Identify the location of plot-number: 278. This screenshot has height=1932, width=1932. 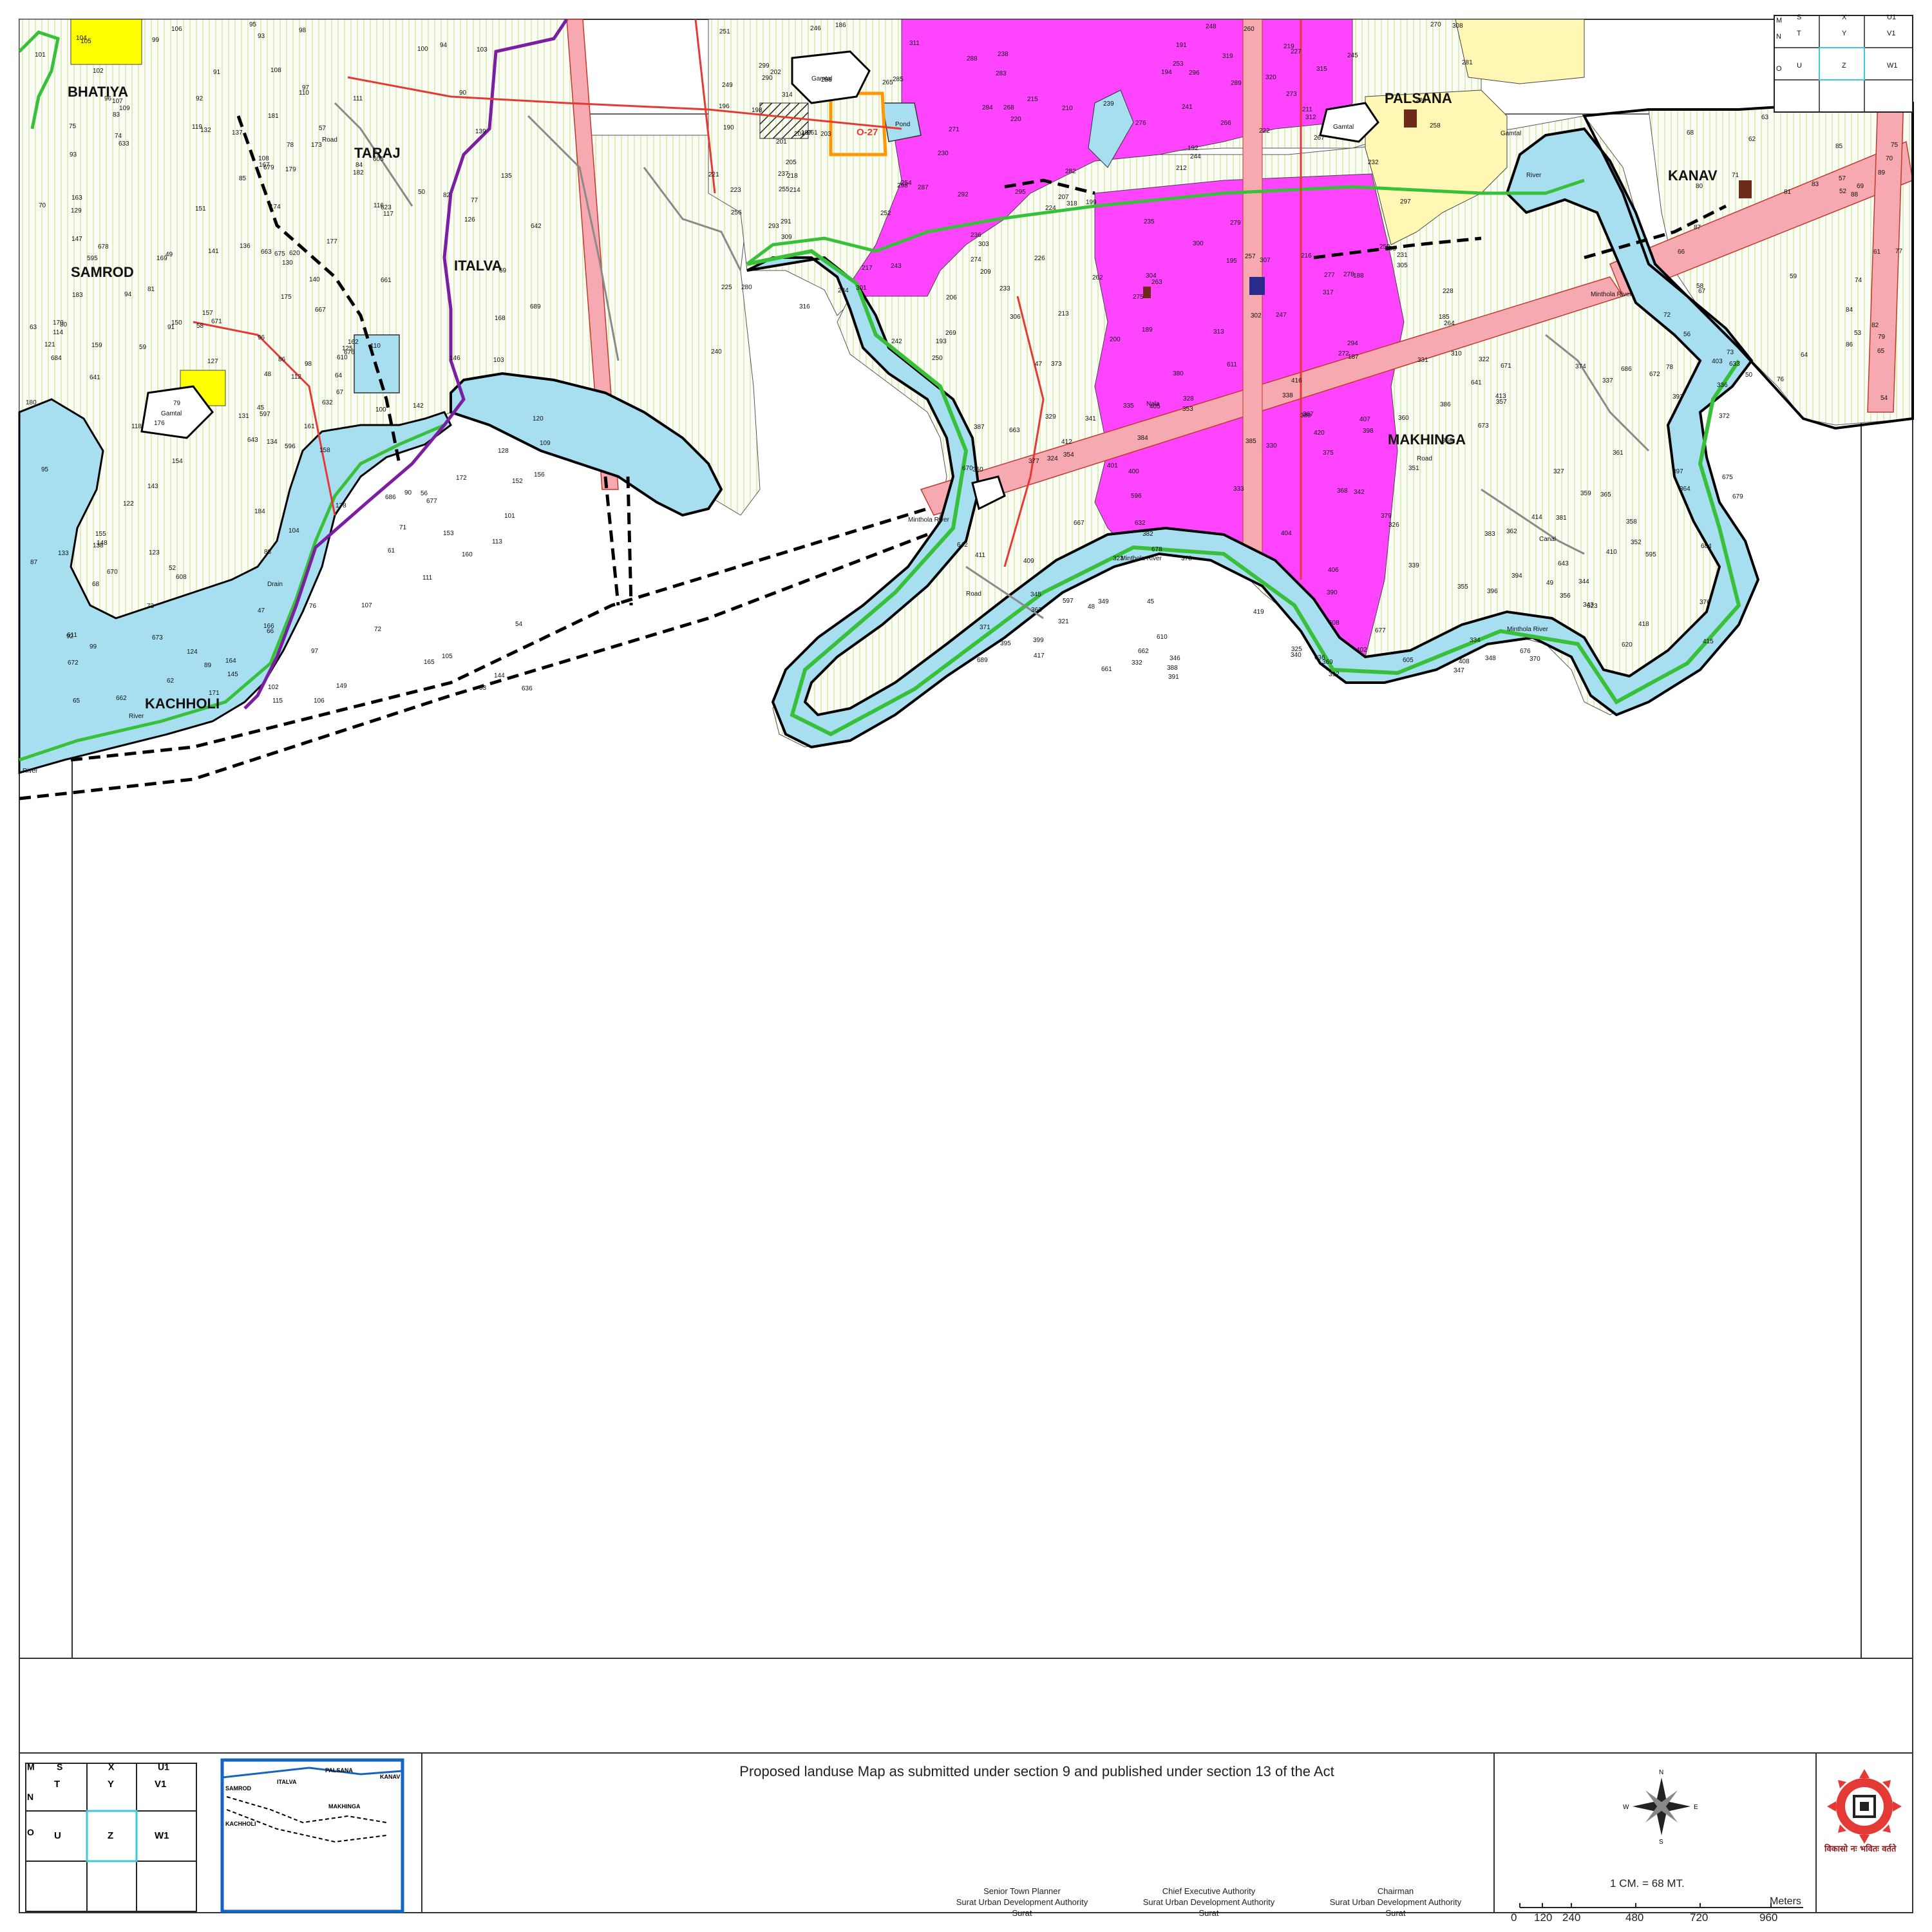
(1349, 274).